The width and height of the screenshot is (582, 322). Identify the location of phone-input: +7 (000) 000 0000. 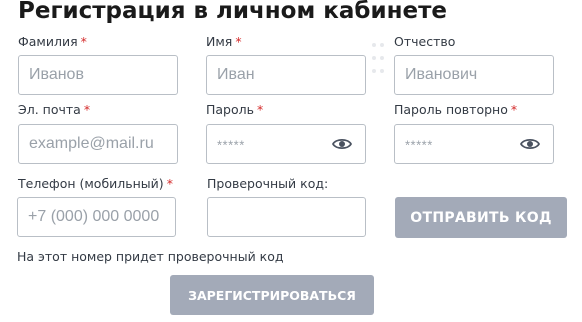
(96, 217).